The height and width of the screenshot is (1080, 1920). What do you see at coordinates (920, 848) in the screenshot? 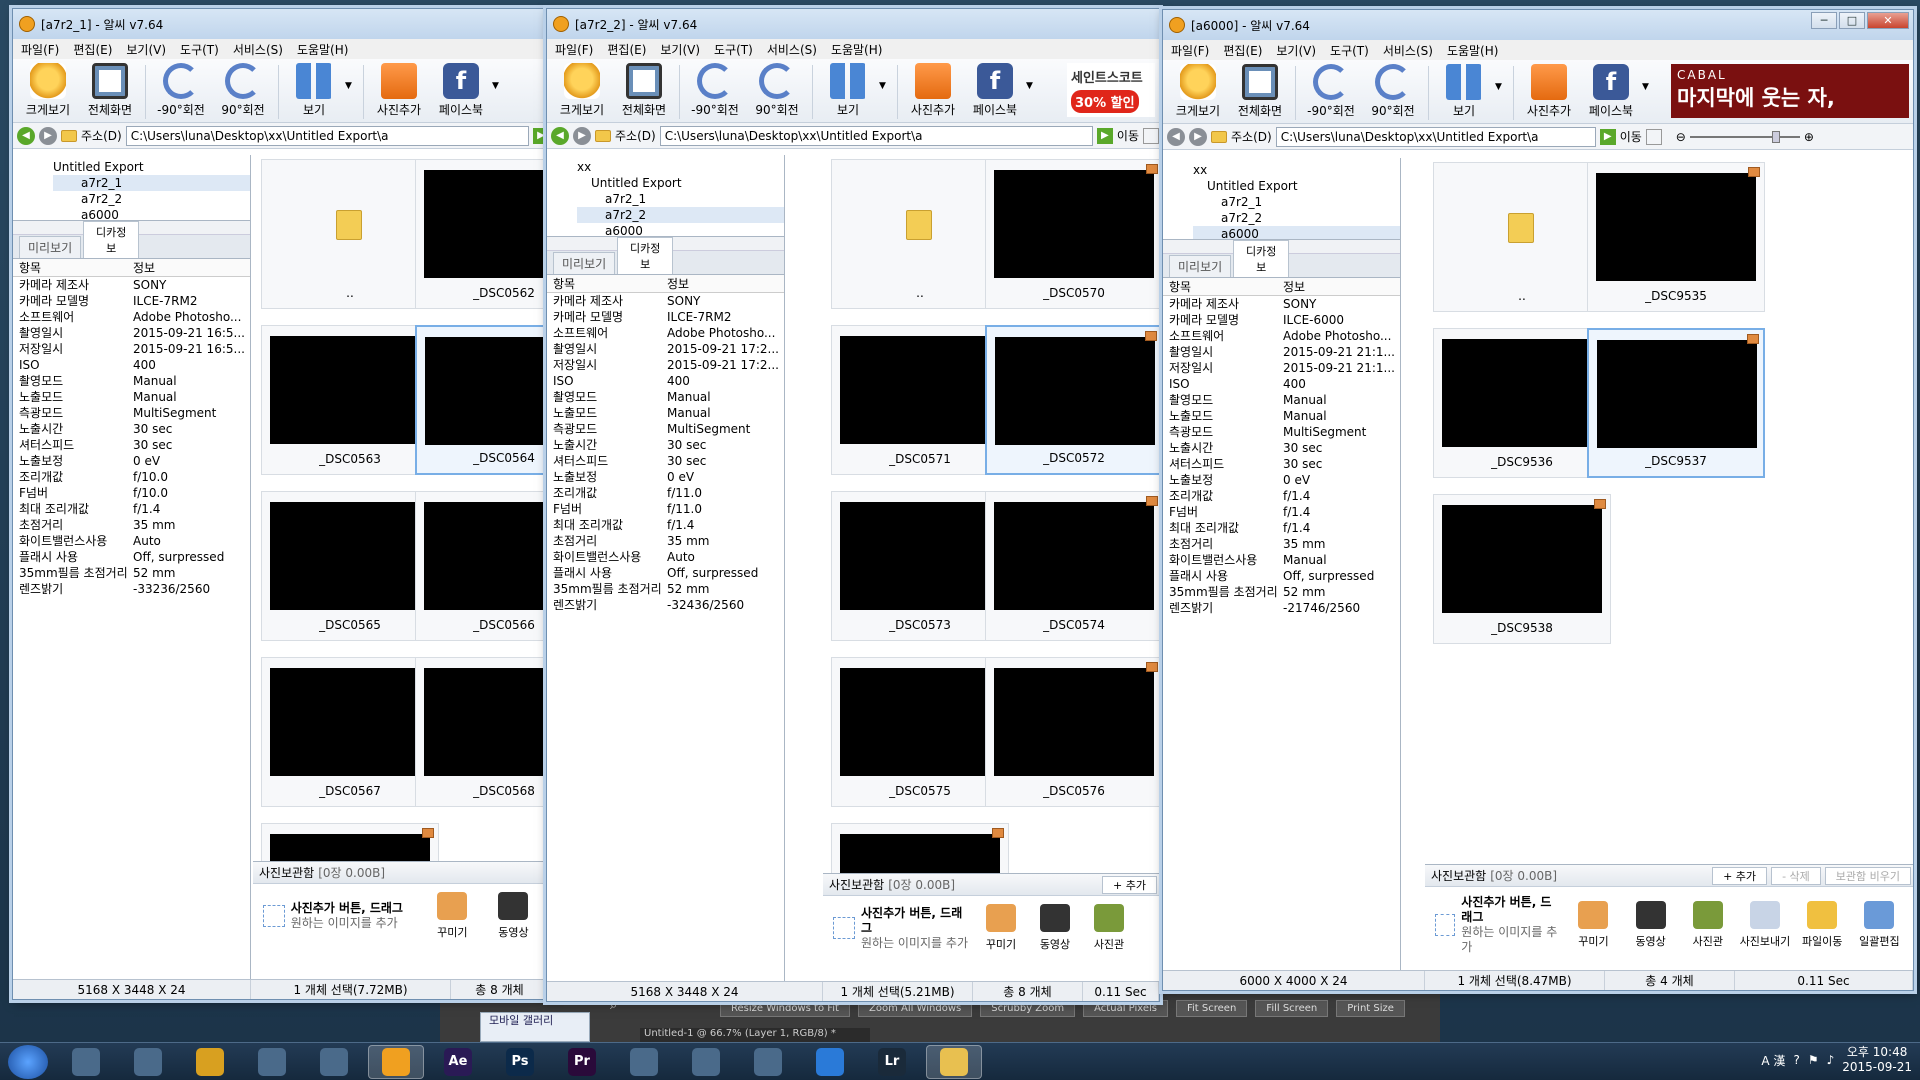
I see `thumbnail-item` at bounding box center [920, 848].